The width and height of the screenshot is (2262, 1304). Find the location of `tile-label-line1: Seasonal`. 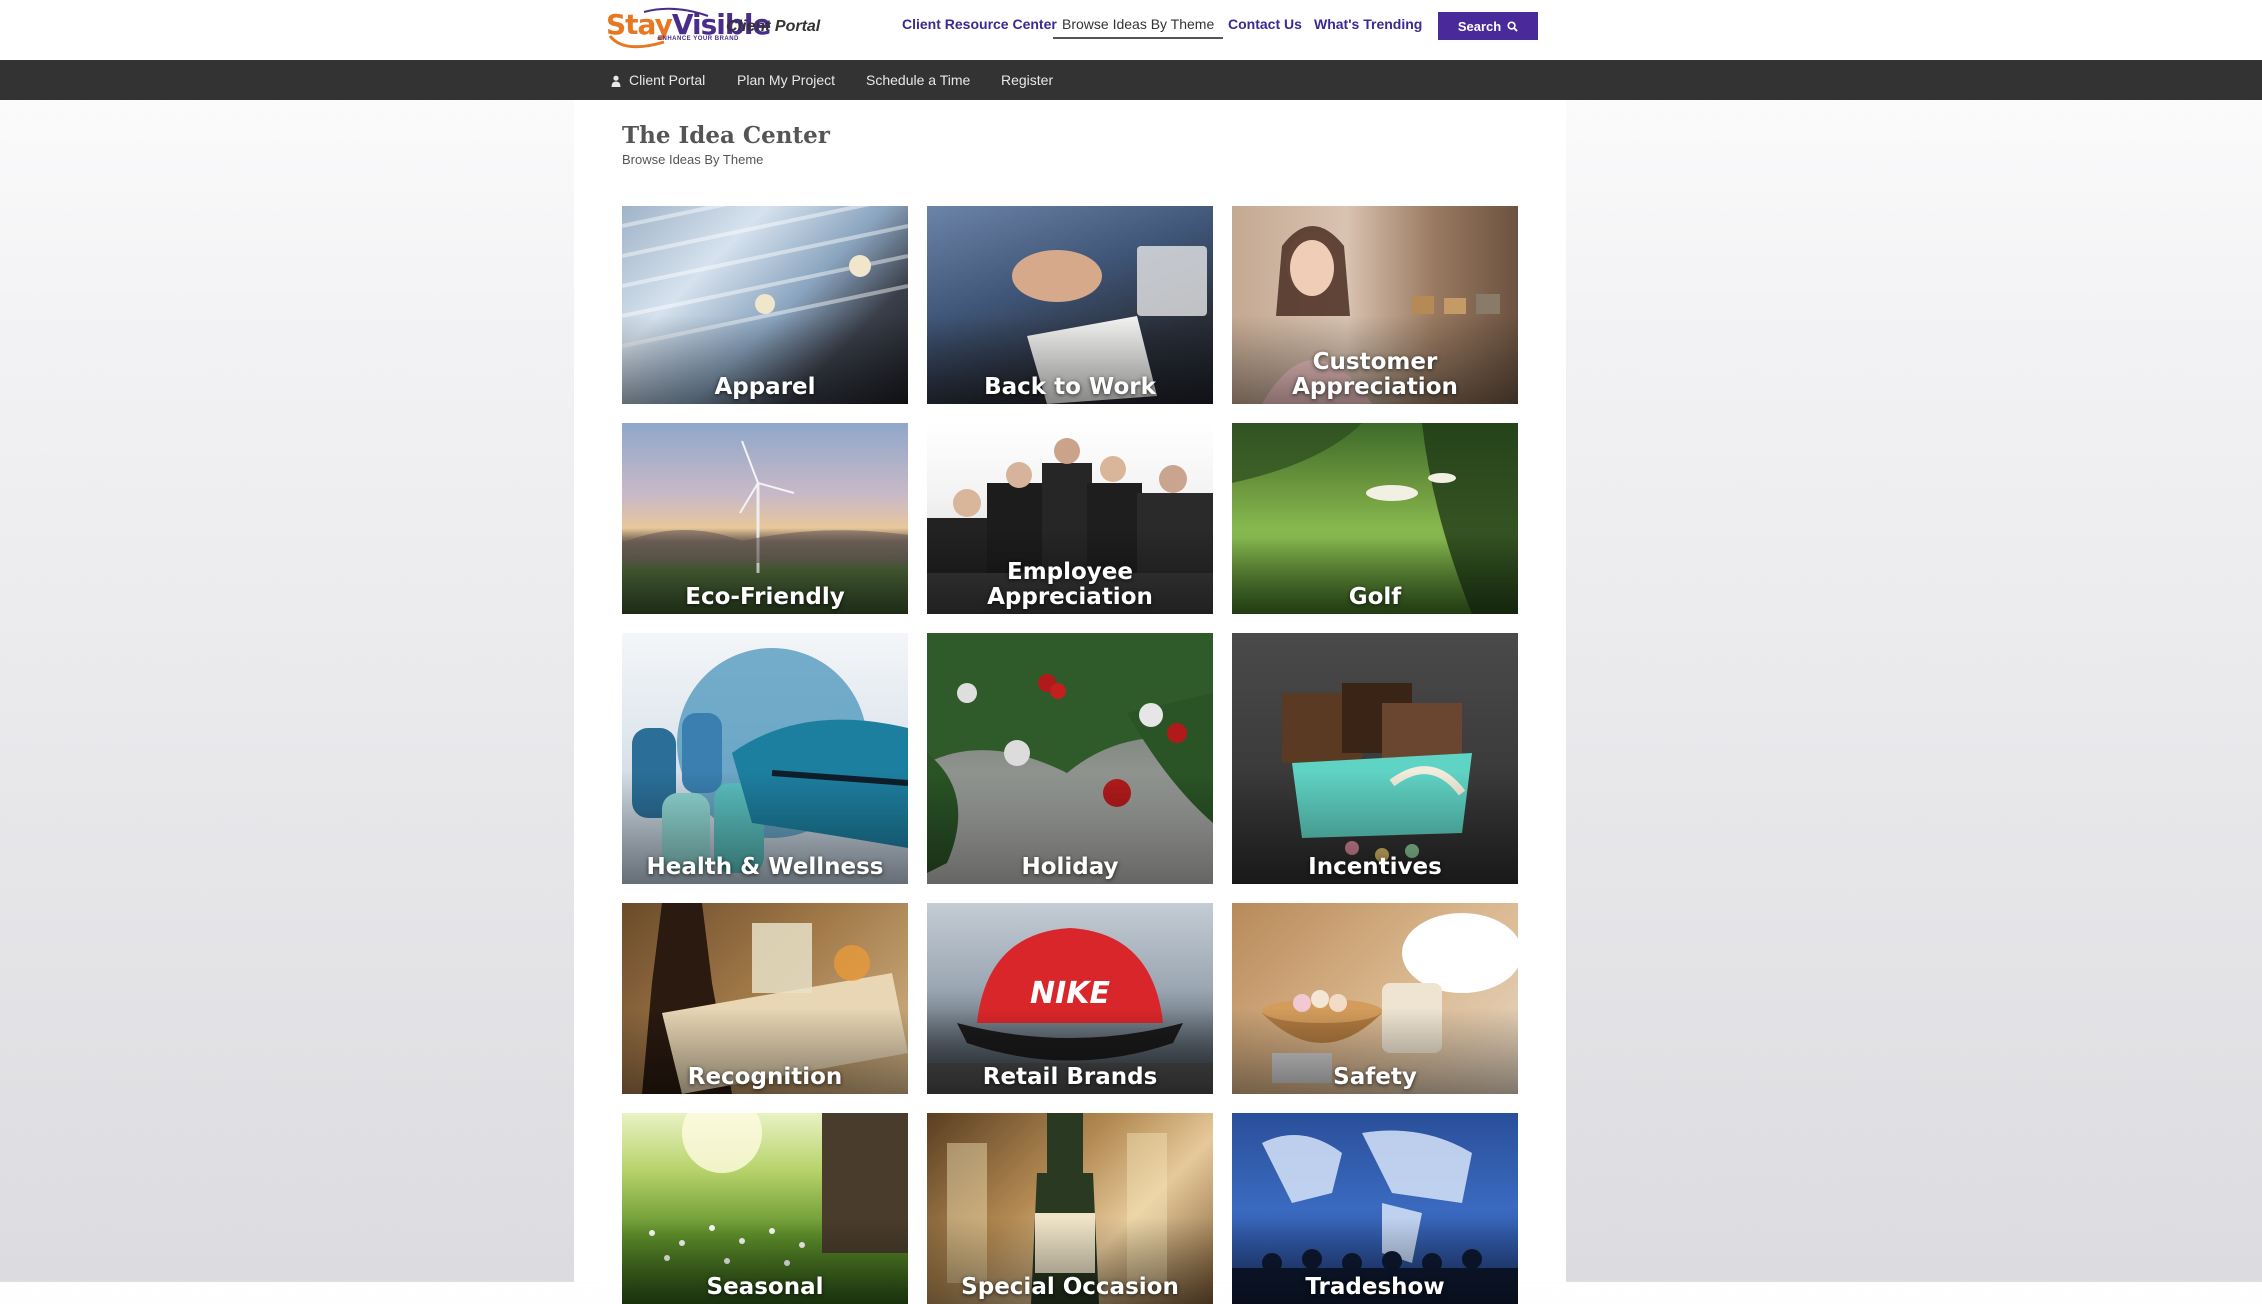

tile-label-line1: Seasonal is located at coordinates (765, 1287).